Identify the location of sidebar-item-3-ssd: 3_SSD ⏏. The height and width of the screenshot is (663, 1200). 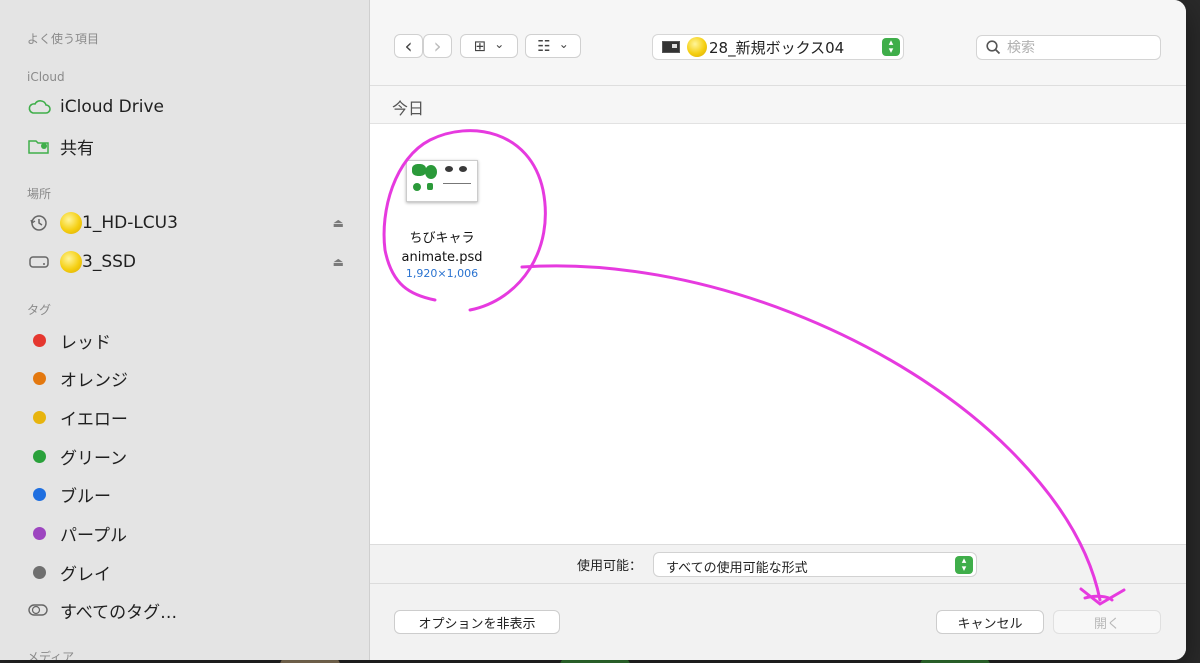
(191, 262).